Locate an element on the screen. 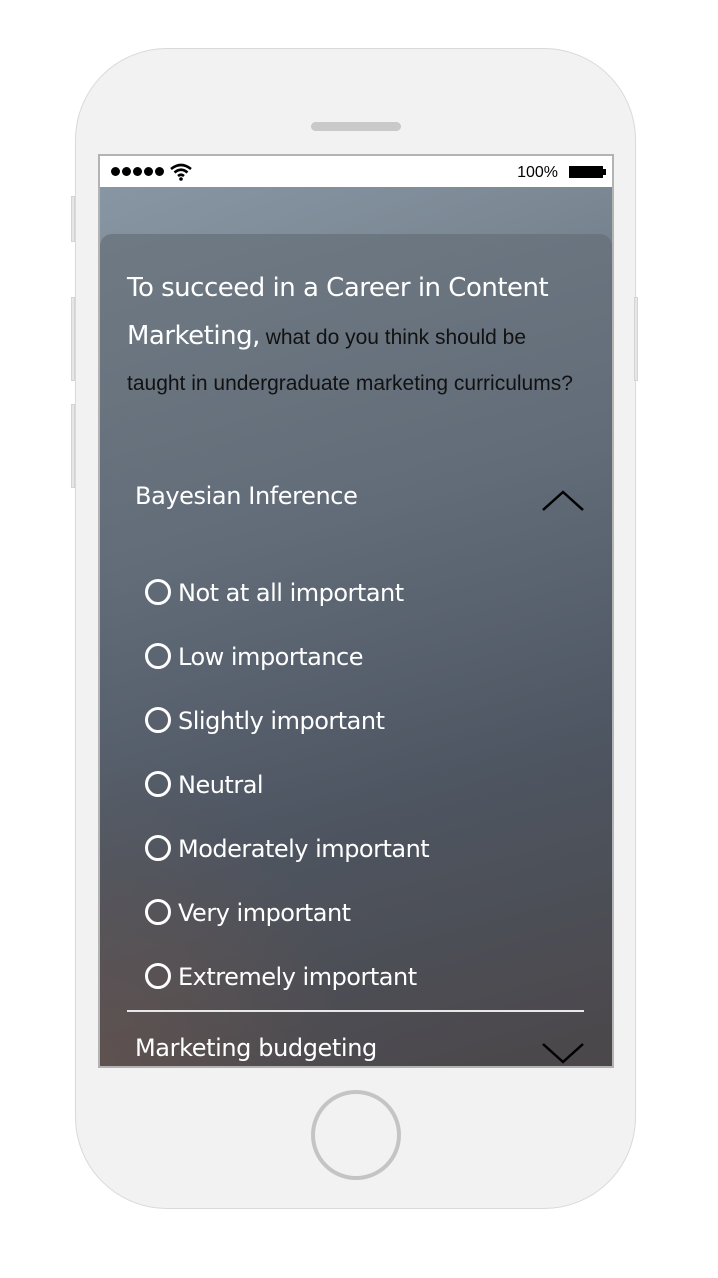 This screenshot has height=1278, width=718. option-moderately-important: Moderately important is located at coordinates (355, 867).